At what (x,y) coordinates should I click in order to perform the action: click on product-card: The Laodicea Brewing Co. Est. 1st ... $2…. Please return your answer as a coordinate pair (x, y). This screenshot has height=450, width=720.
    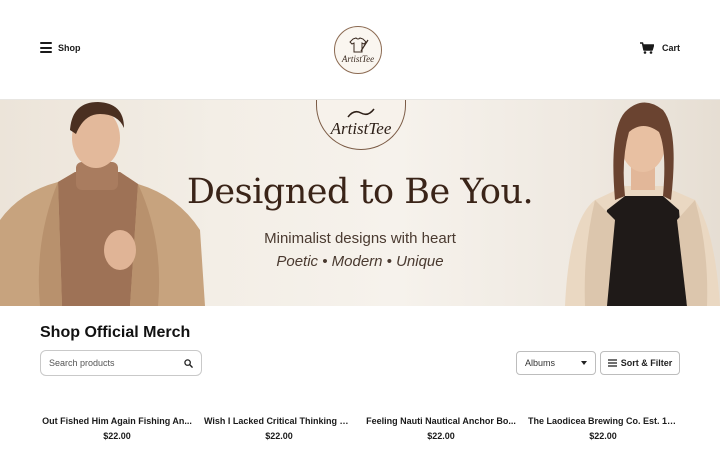
    Looking at the image, I should click on (603, 428).